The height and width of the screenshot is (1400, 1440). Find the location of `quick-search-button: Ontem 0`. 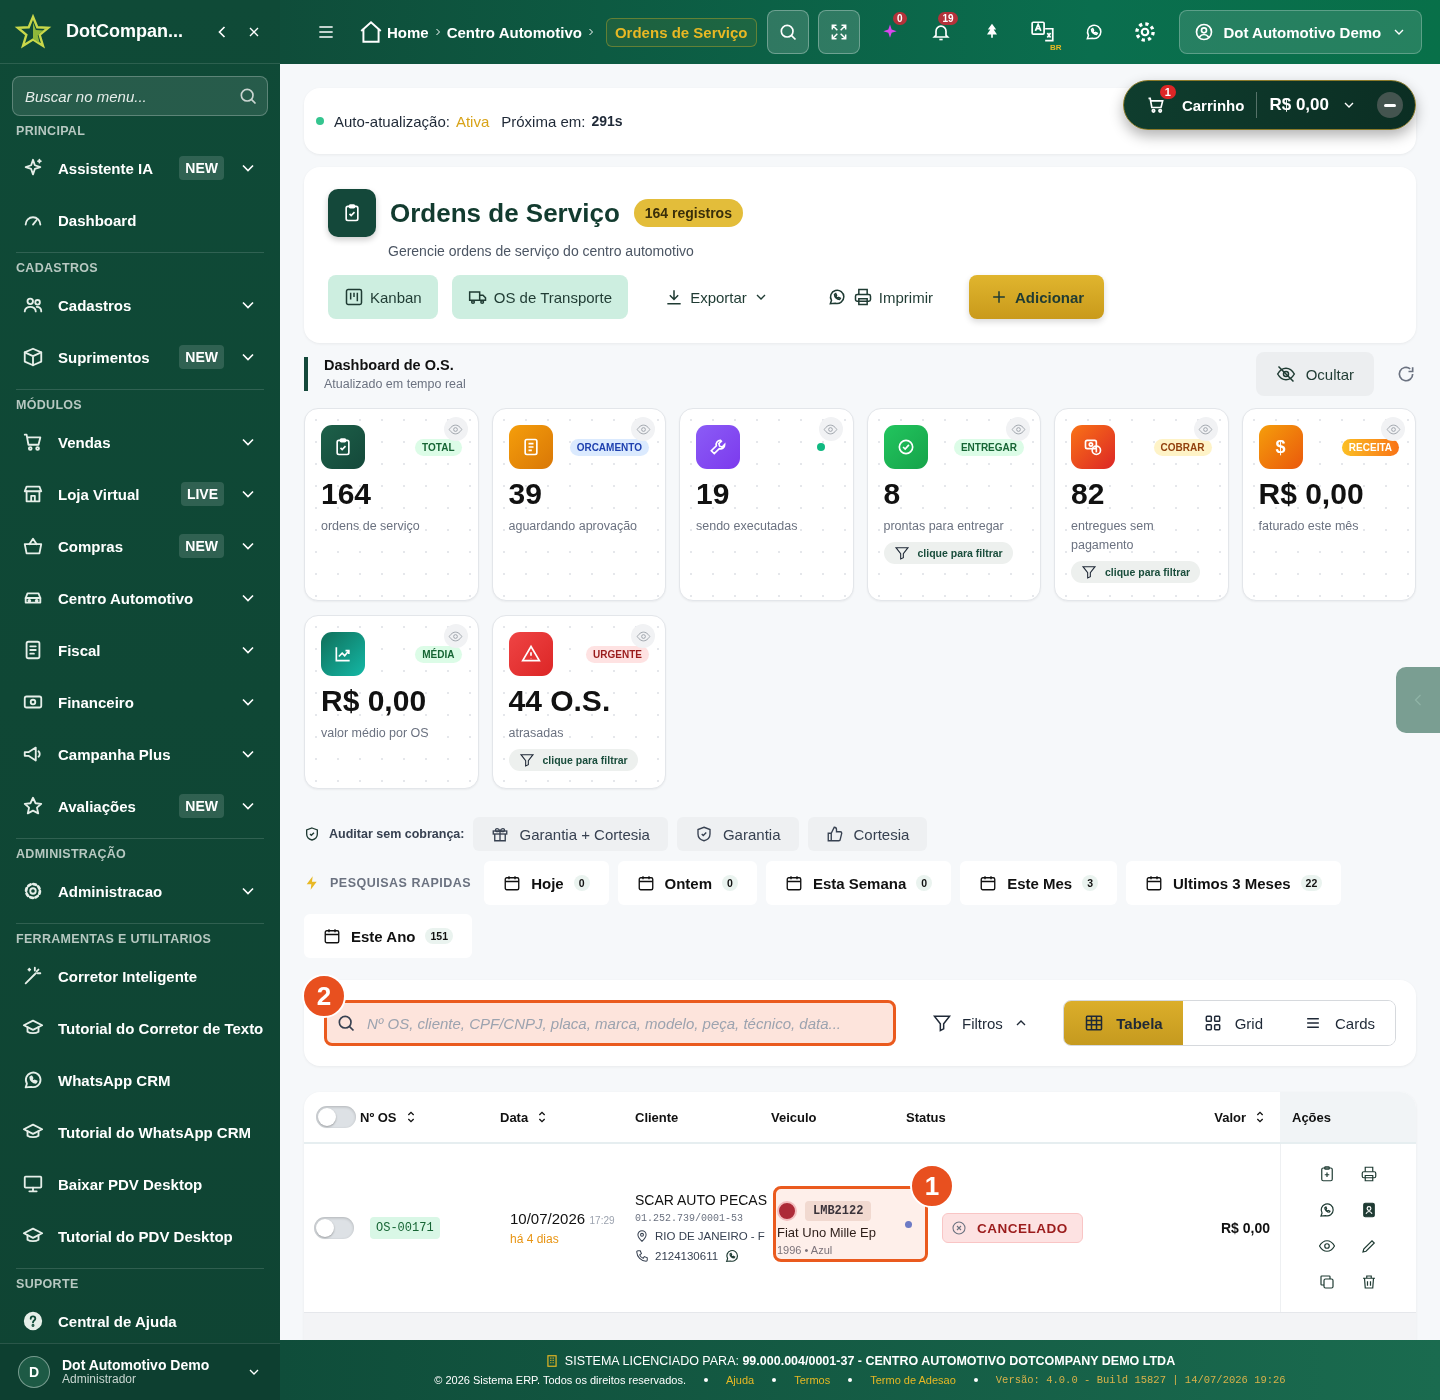

quick-search-button: Ontem 0 is located at coordinates (687, 883).